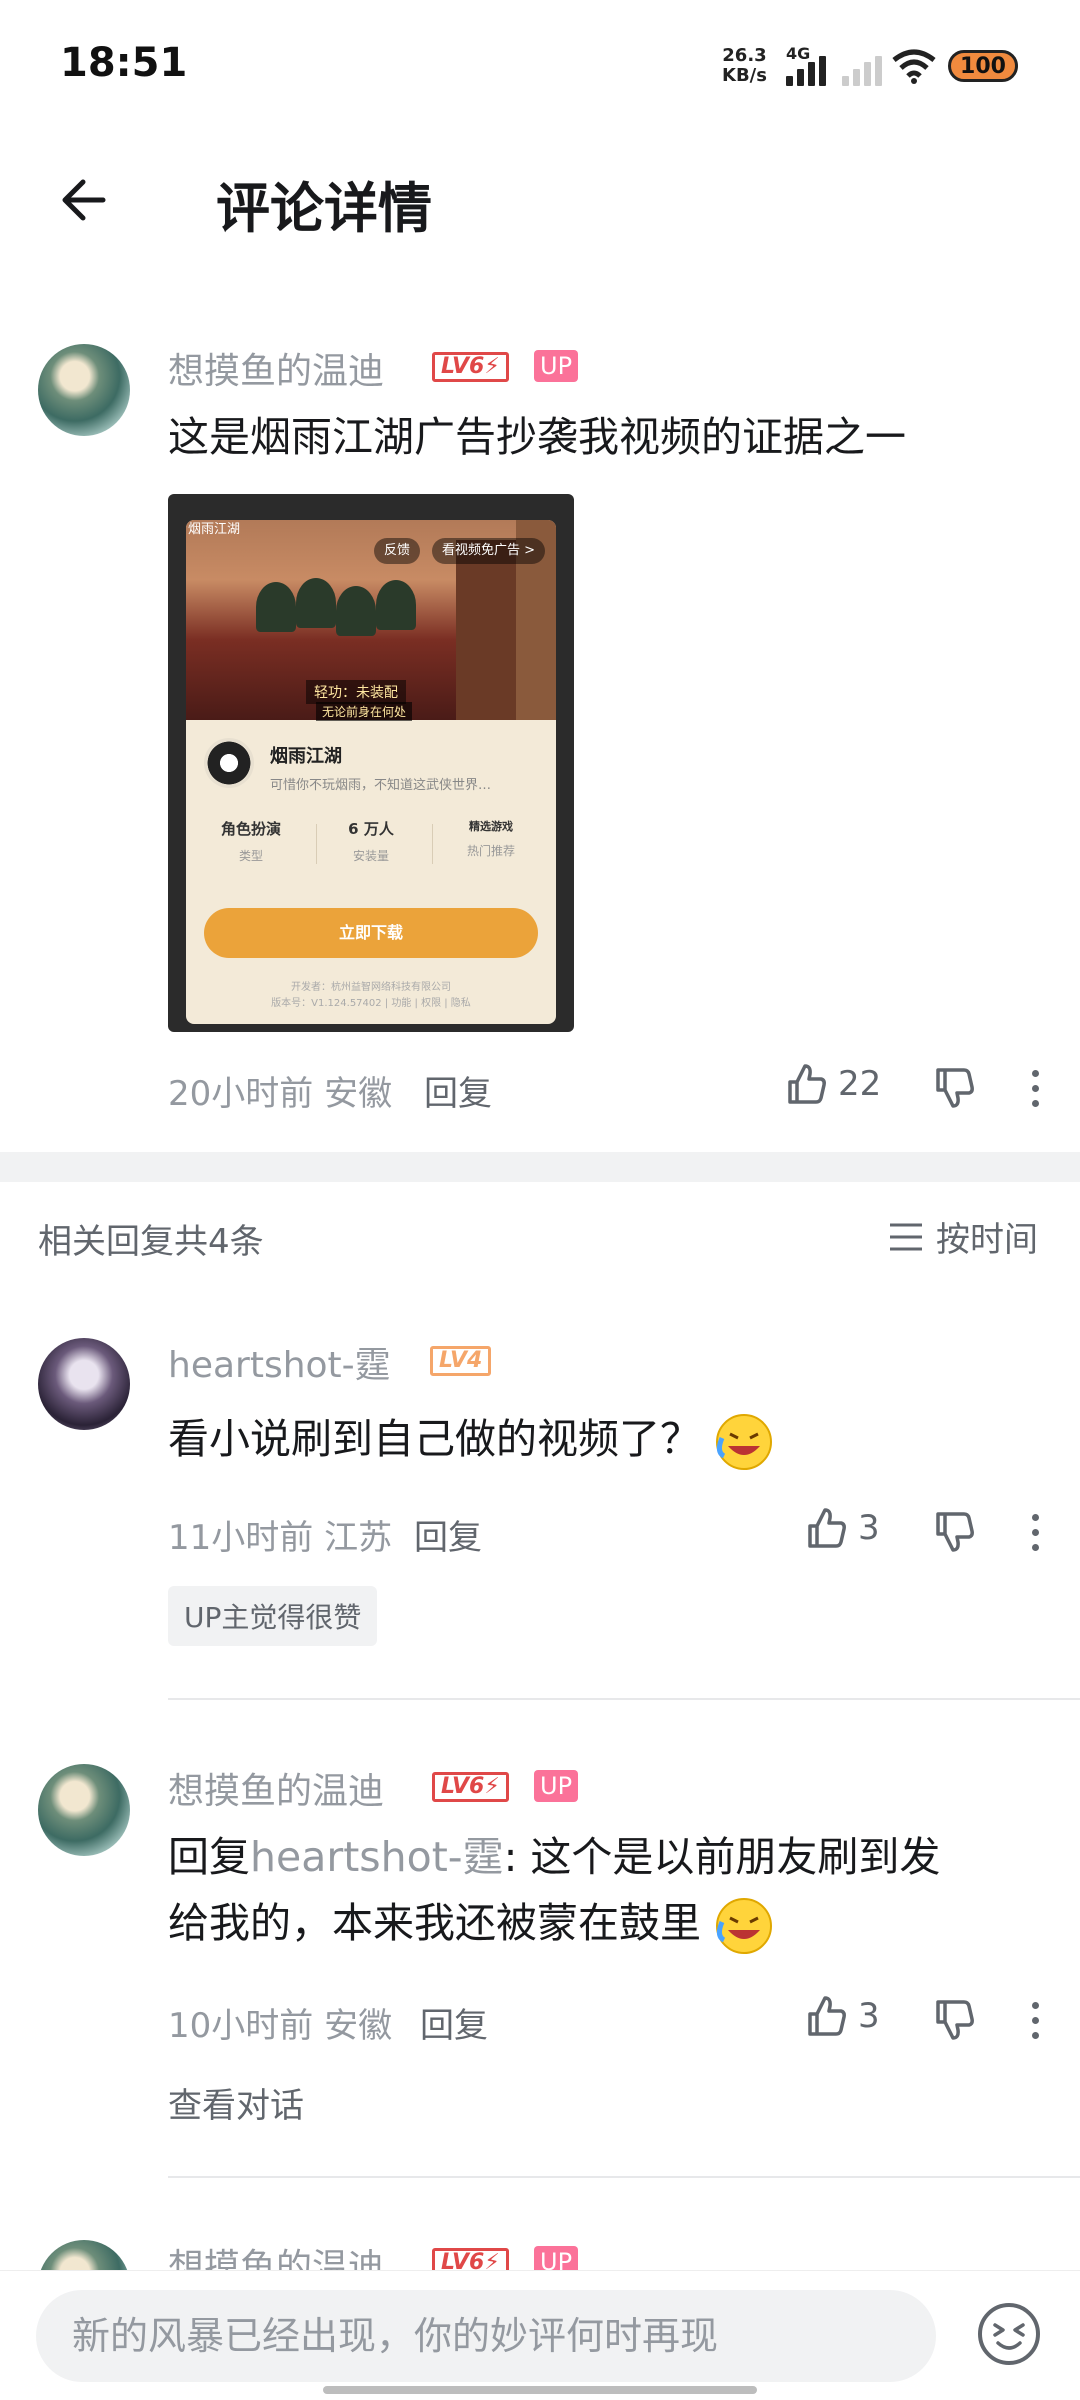 The width and height of the screenshot is (1080, 2400). I want to click on ad-download-button: 立即下载, so click(371, 933).